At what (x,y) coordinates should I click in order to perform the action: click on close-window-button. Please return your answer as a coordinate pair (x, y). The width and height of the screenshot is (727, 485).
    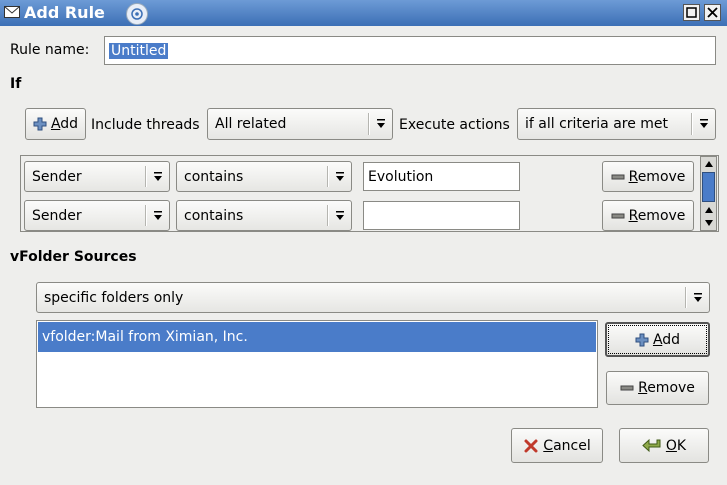
    Looking at the image, I should click on (712, 12).